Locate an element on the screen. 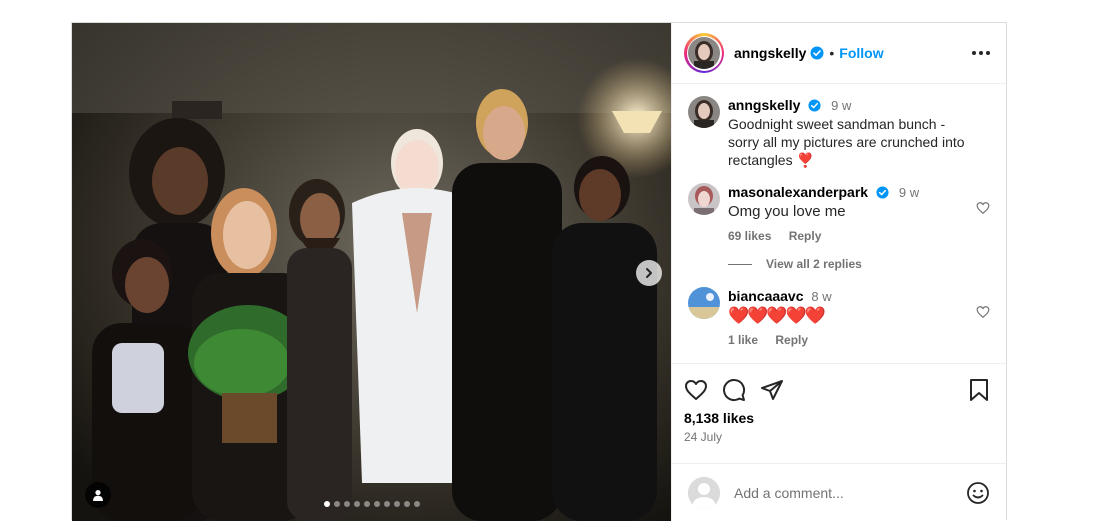 This screenshot has height=531, width=1113. bookmark-icon is located at coordinates (979, 390).